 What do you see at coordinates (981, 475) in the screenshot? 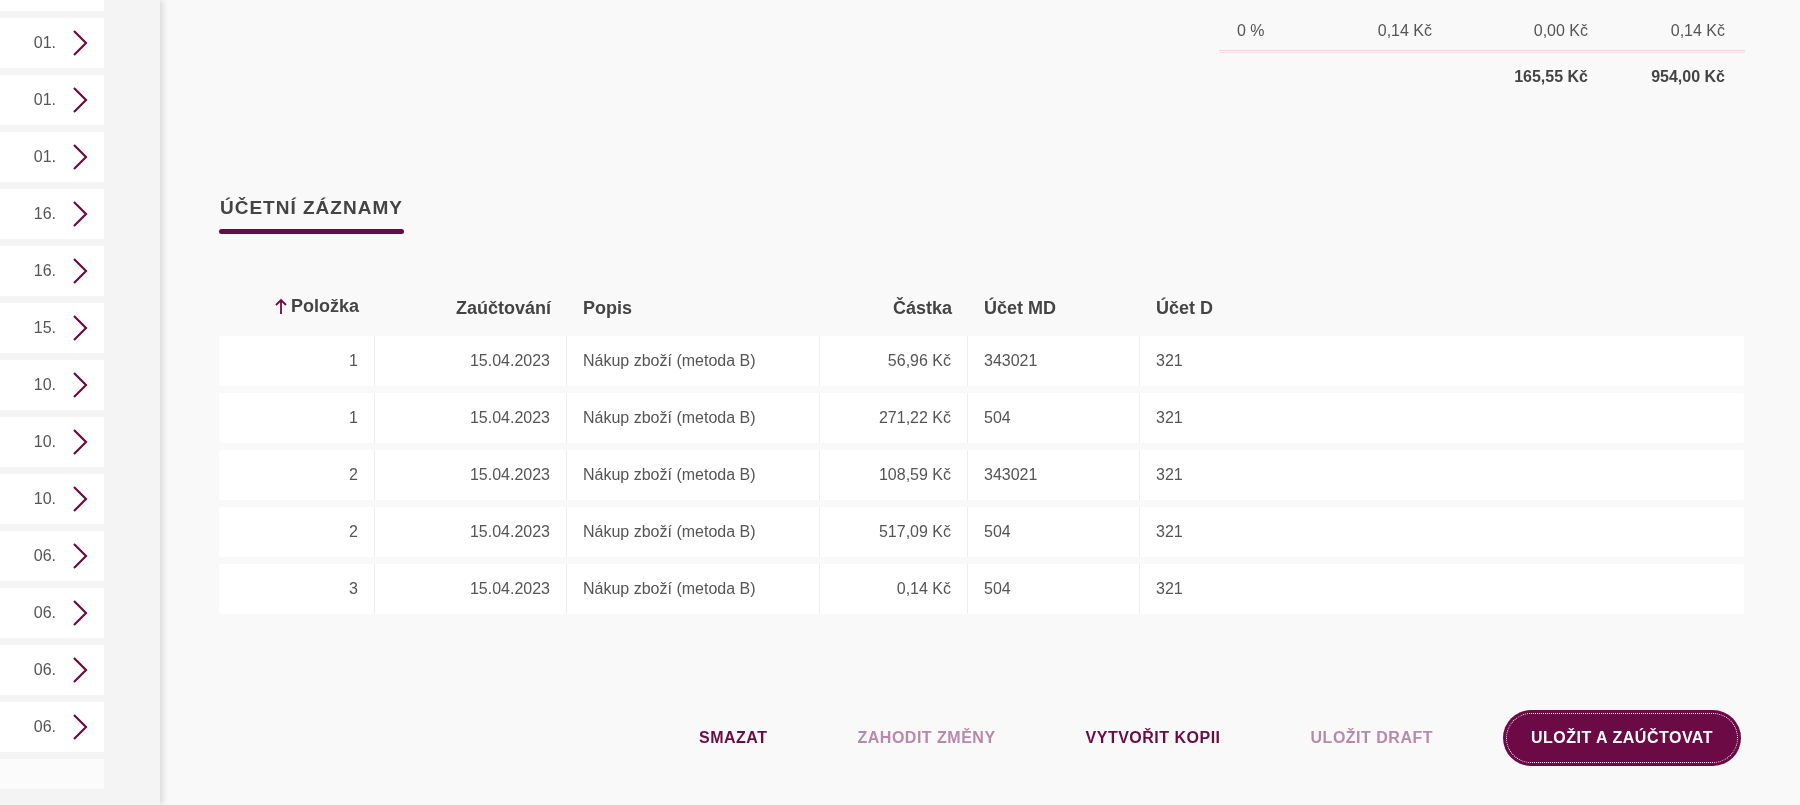
I see `table-row: 2 15.04.2023 Nákup zboží (metoda B) 108,59 Kč 343021 321` at bounding box center [981, 475].